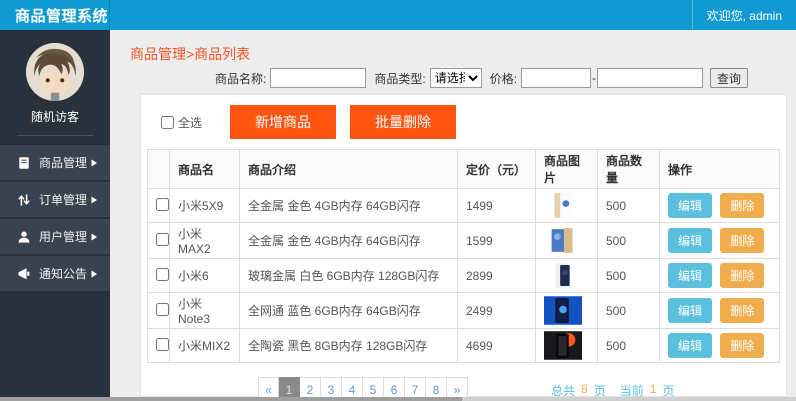 Image resolution: width=796 pixels, height=401 pixels. What do you see at coordinates (24, 199) in the screenshot?
I see `orders-icon` at bounding box center [24, 199].